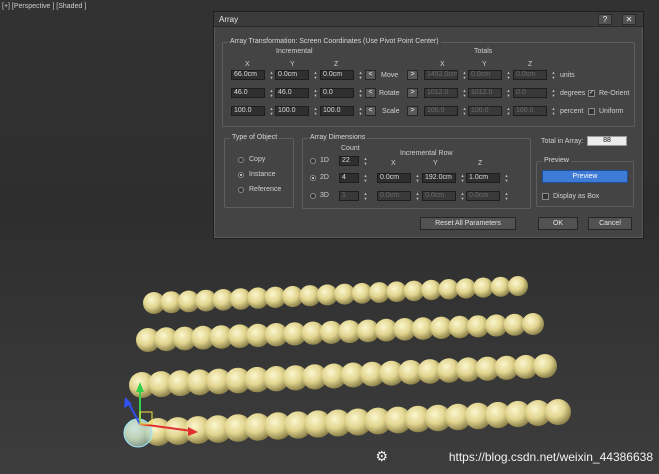  What do you see at coordinates (412, 75) in the screenshot?
I see `move-right-arrow-button: >` at bounding box center [412, 75].